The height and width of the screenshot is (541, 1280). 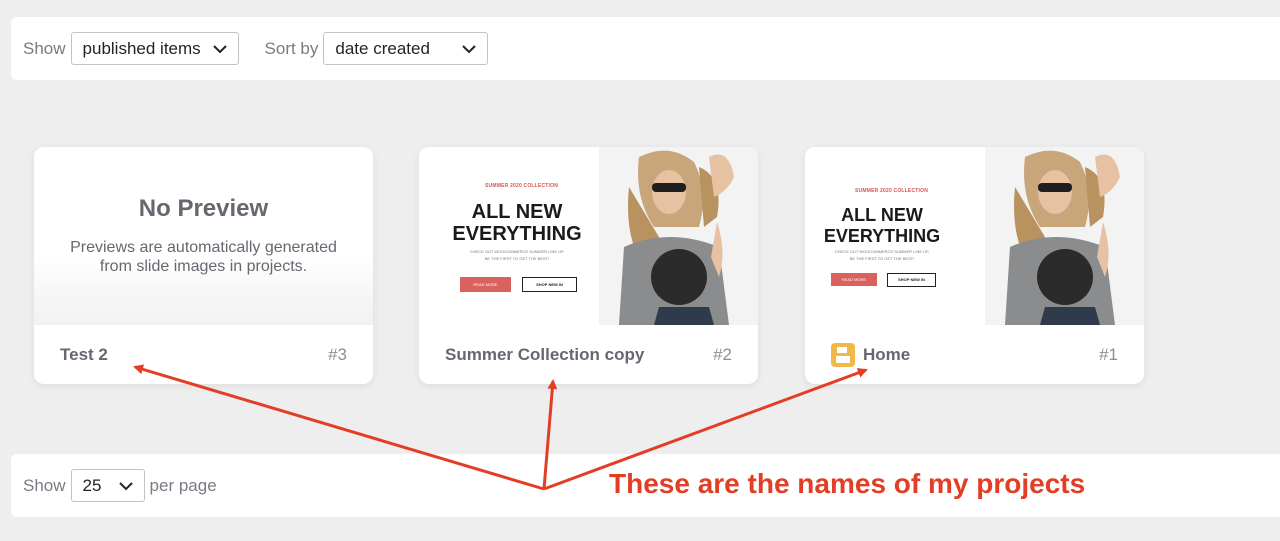 I want to click on project-name: Summer Collection copy, so click(x=579, y=355).